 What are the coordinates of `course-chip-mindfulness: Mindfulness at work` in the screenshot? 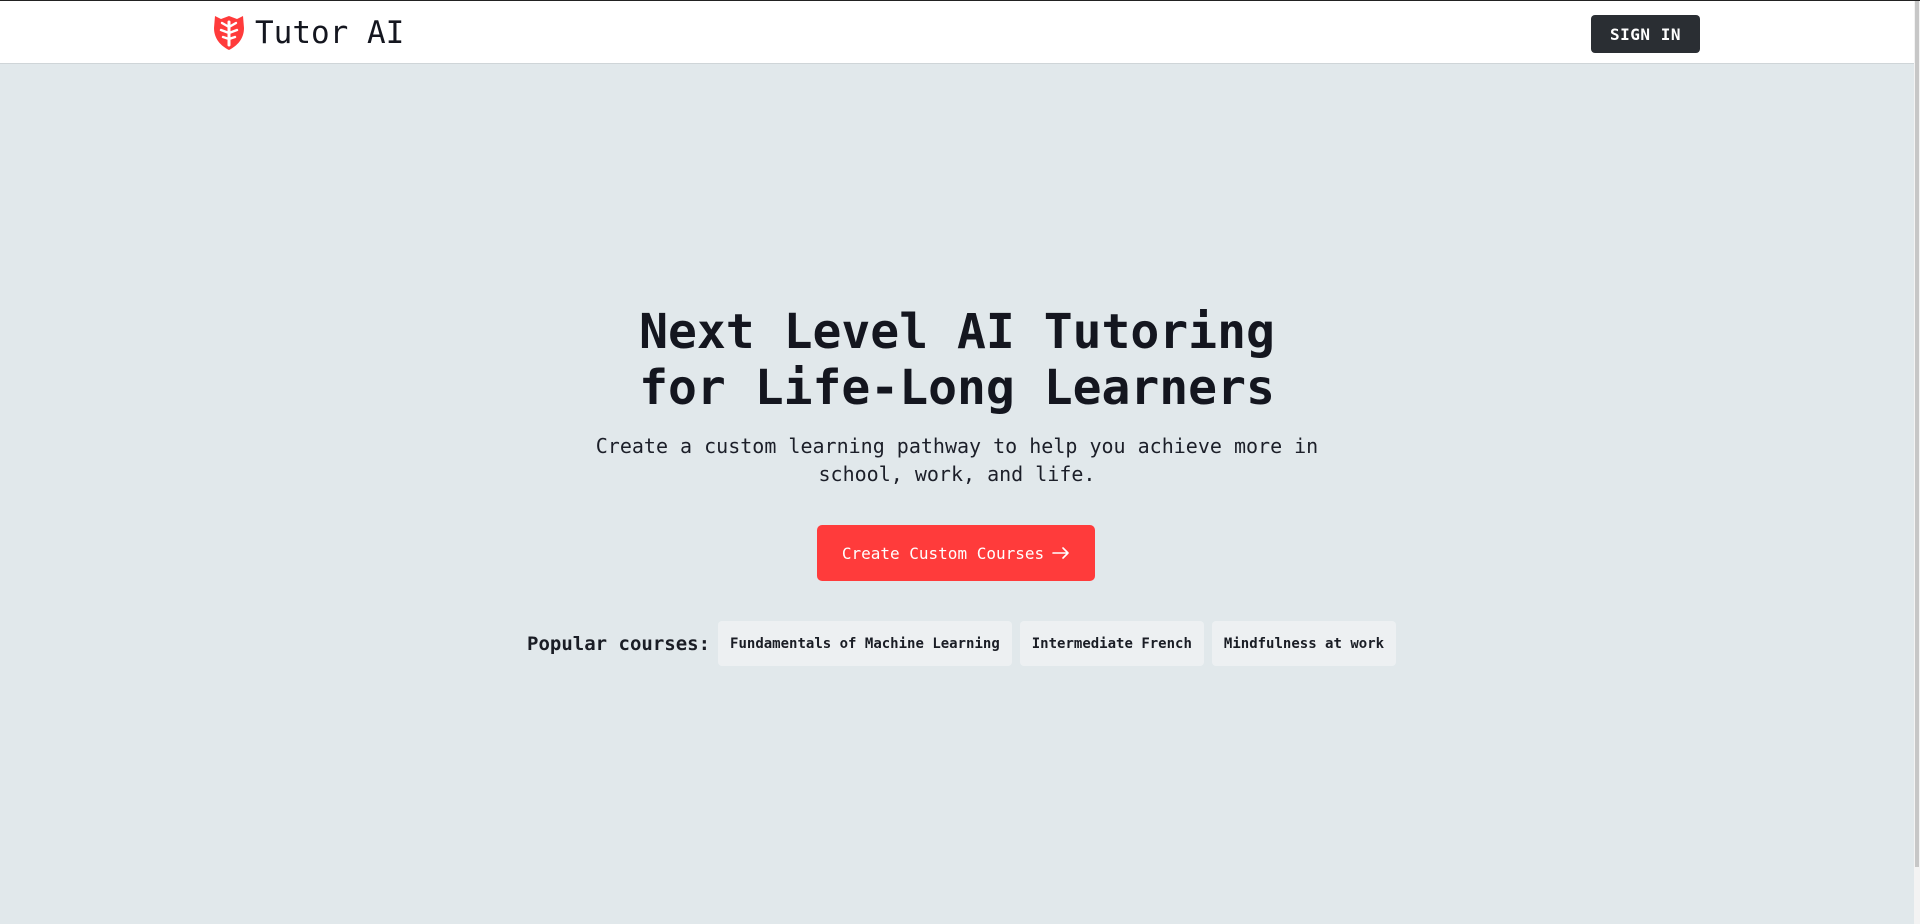 It's located at (1304, 643).